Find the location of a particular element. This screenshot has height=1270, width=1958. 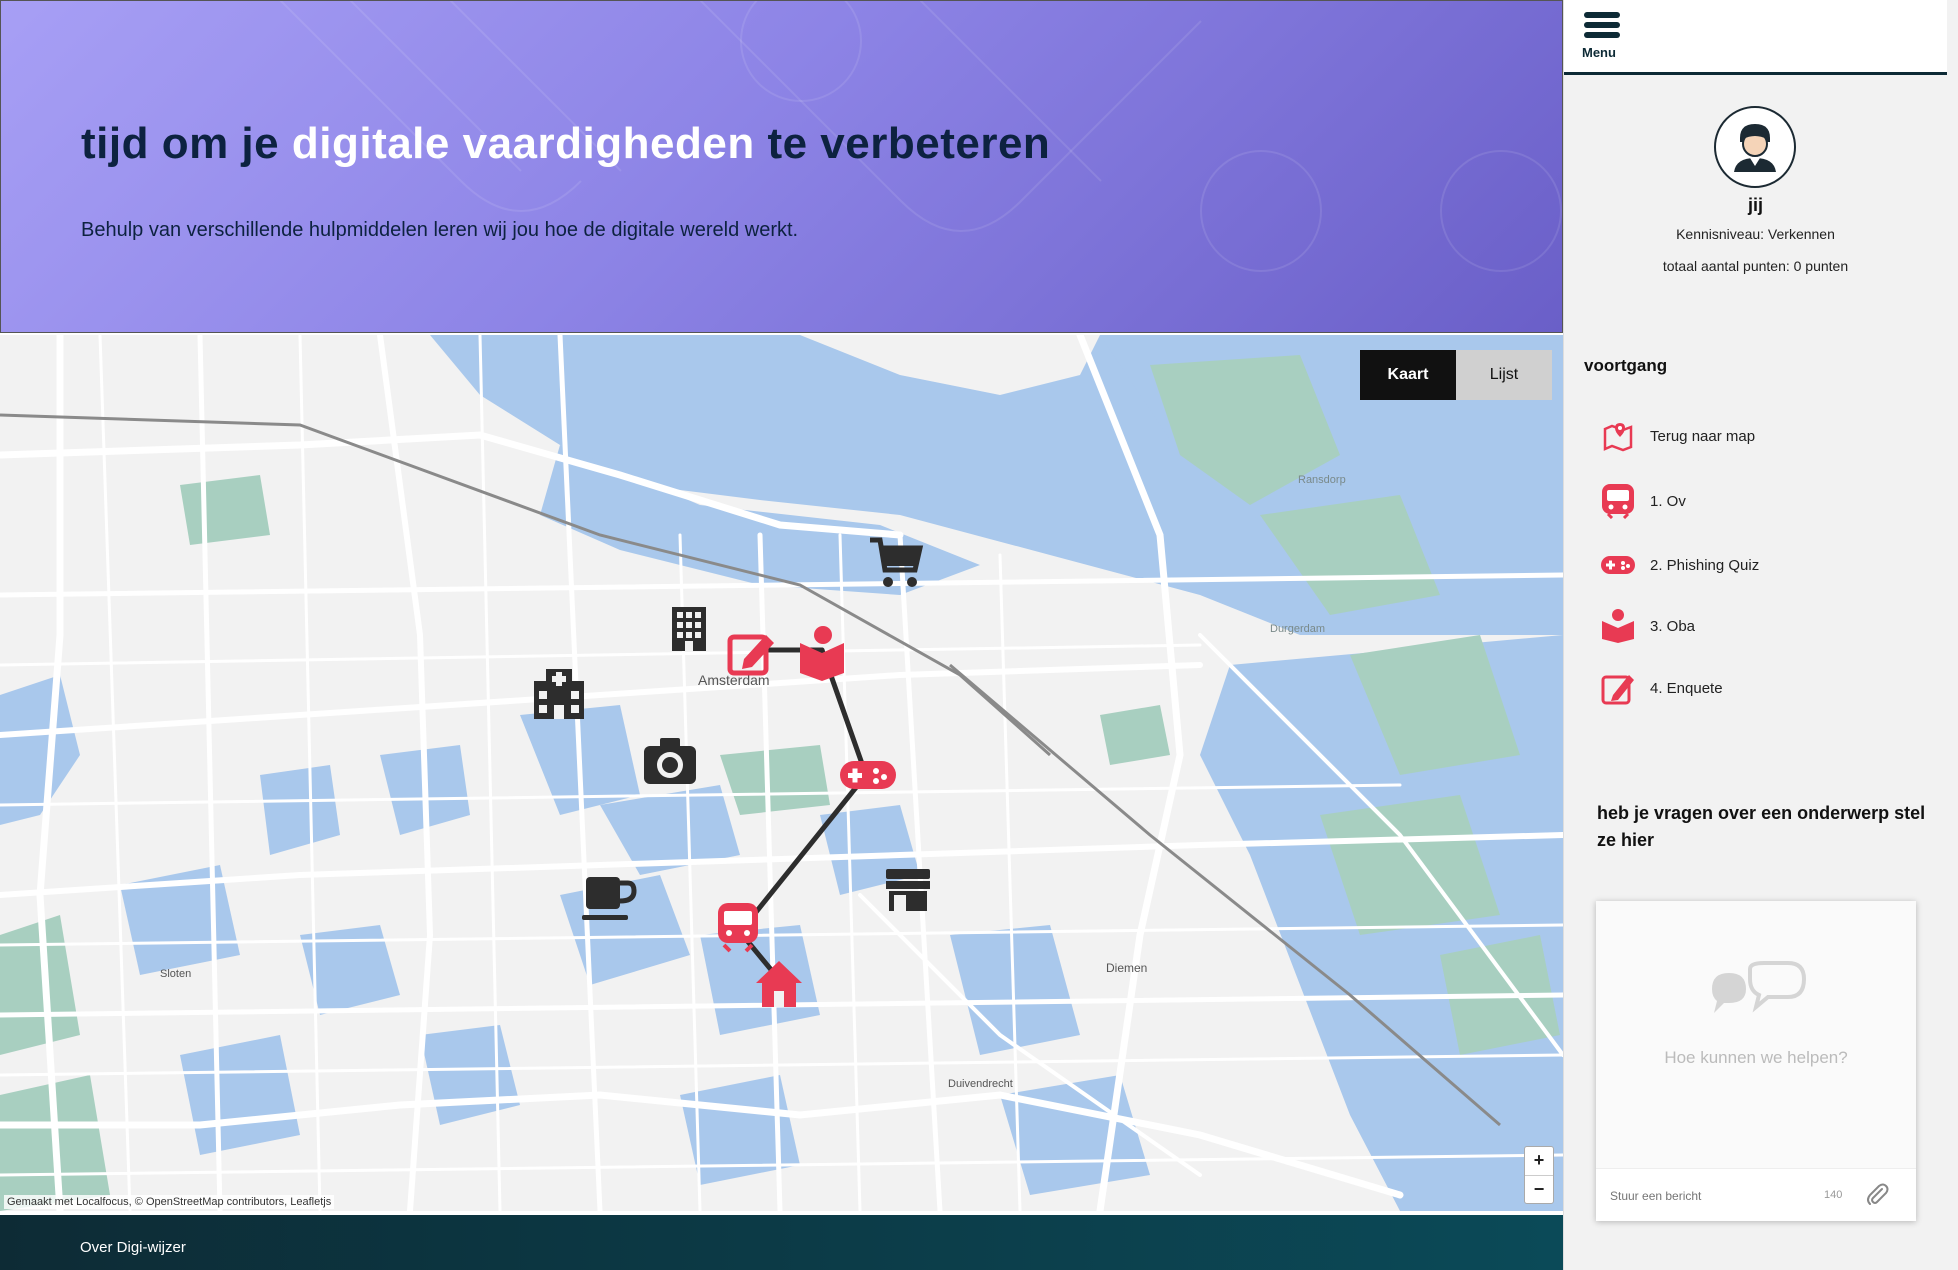

progress-item-label: 3. Oba is located at coordinates (1673, 626).